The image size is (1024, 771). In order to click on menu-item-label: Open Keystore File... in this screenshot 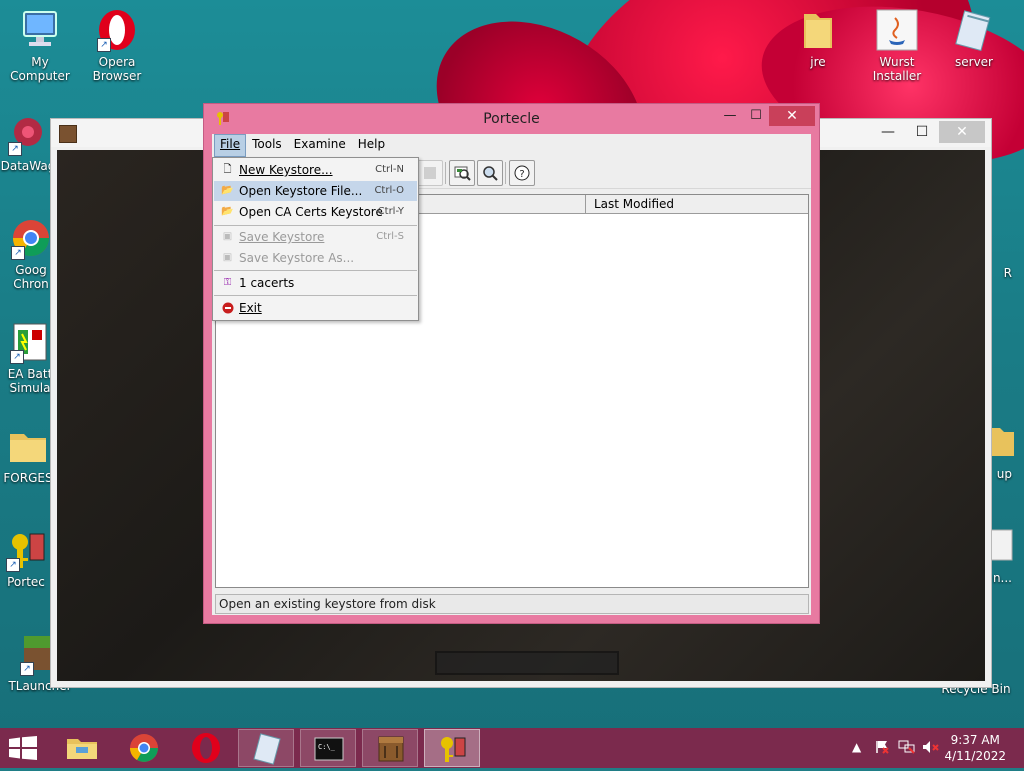, I will do `click(301, 191)`.